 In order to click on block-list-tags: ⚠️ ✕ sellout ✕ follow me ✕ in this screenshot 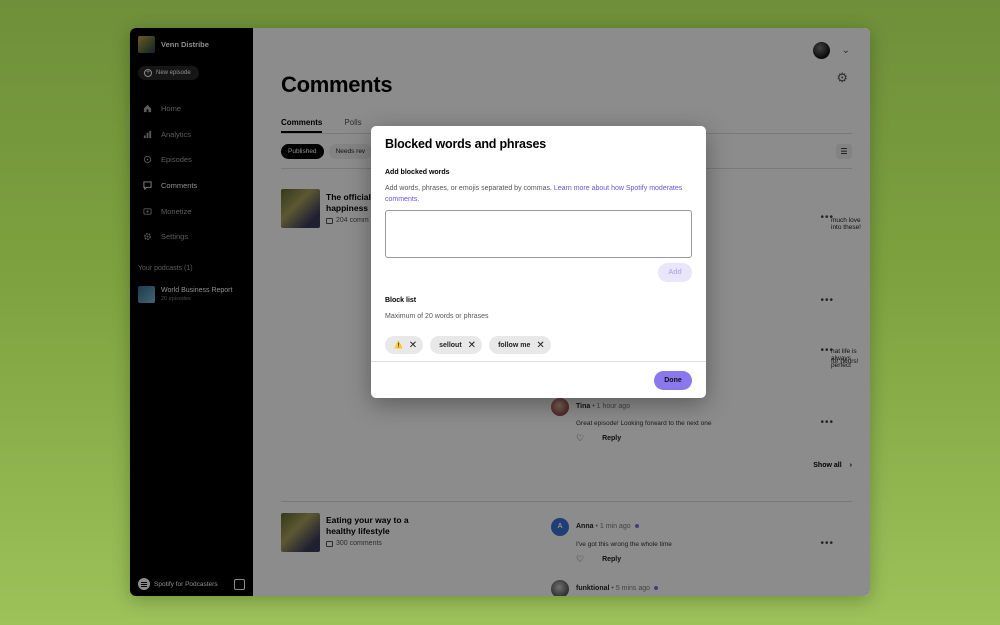, I will do `click(468, 345)`.